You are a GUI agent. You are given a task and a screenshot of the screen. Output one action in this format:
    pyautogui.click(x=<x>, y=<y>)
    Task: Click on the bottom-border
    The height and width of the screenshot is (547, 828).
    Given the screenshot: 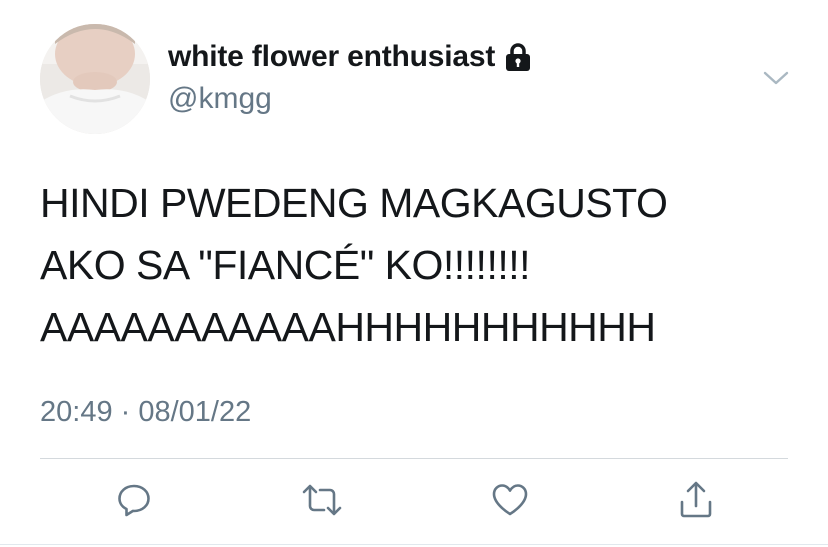 What is the action you would take?
    pyautogui.click(x=414, y=544)
    